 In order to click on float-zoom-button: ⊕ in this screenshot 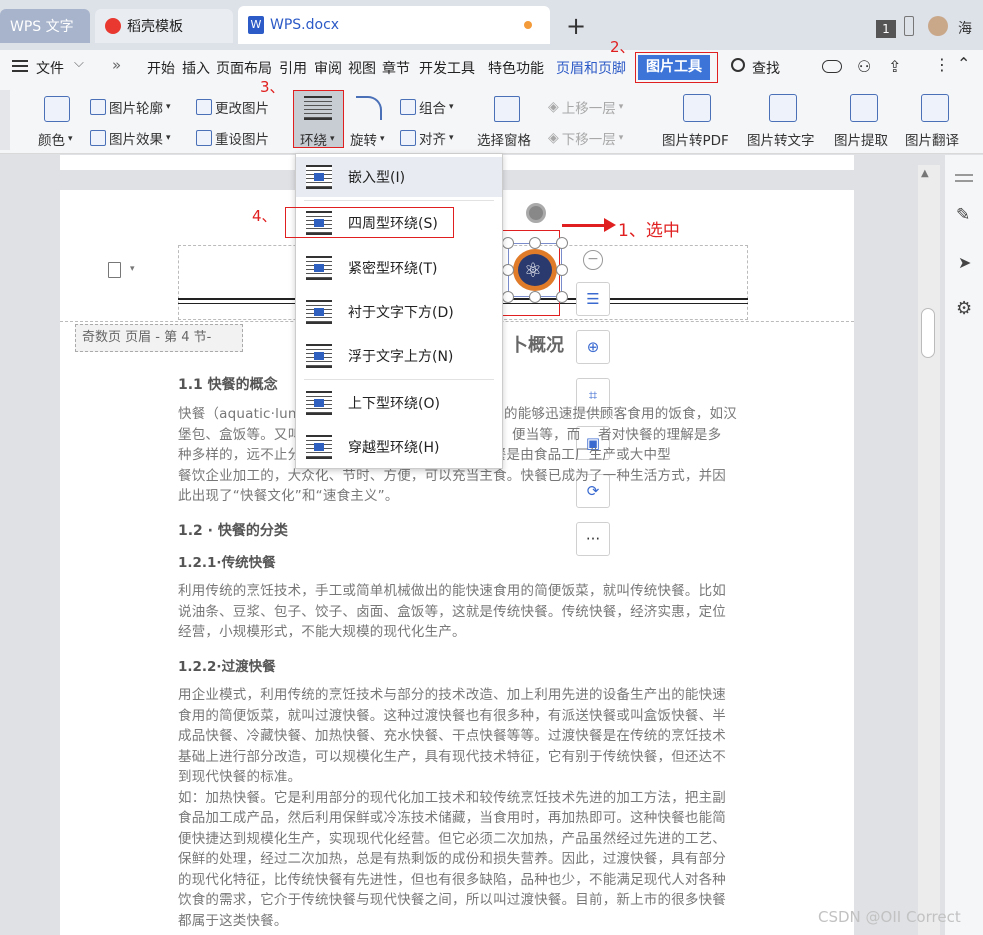, I will do `click(593, 347)`.